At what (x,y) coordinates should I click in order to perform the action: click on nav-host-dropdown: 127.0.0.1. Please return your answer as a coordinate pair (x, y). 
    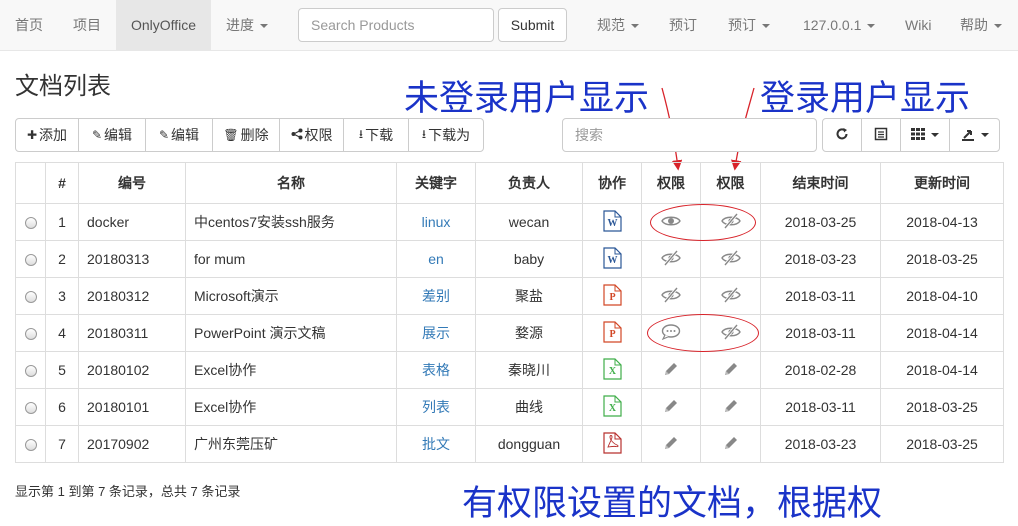
    Looking at the image, I should click on (839, 25).